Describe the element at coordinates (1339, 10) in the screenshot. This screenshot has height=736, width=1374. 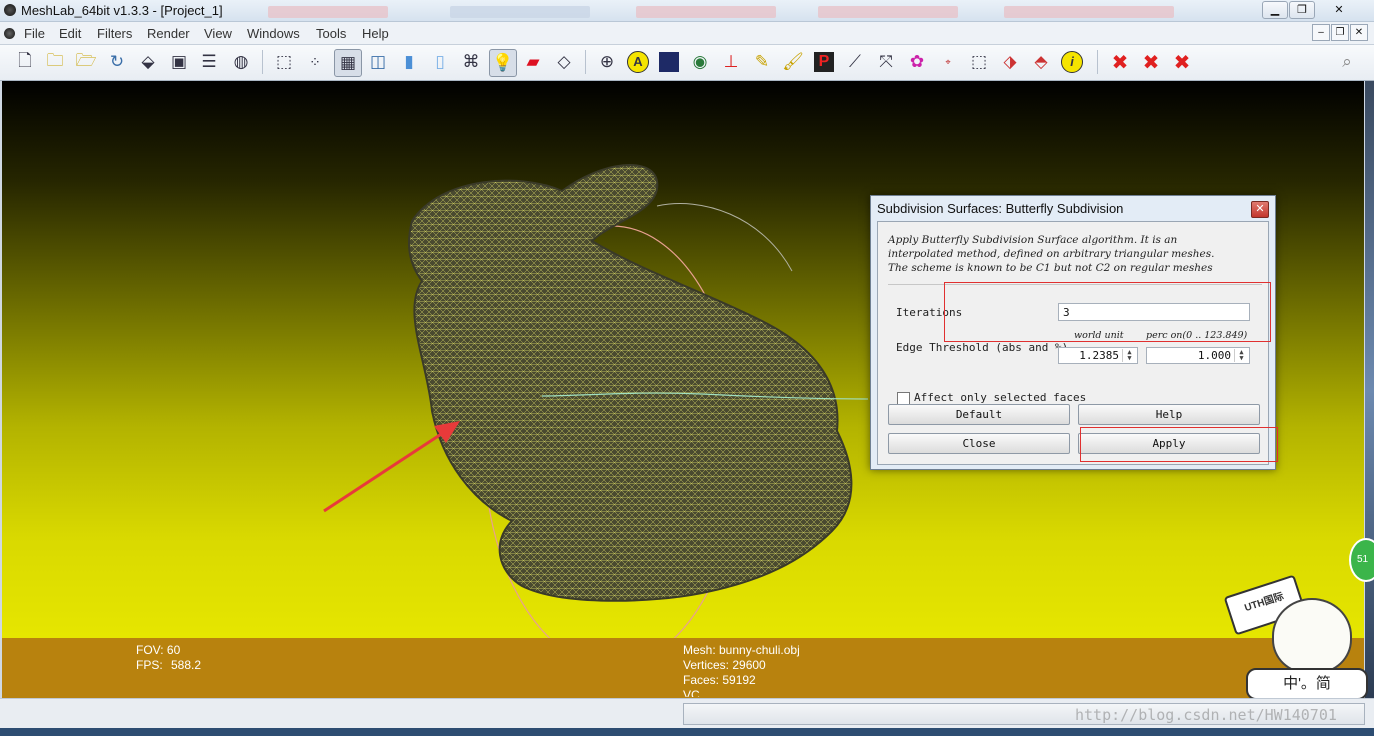
I see `close-window-button: ✕` at that location.